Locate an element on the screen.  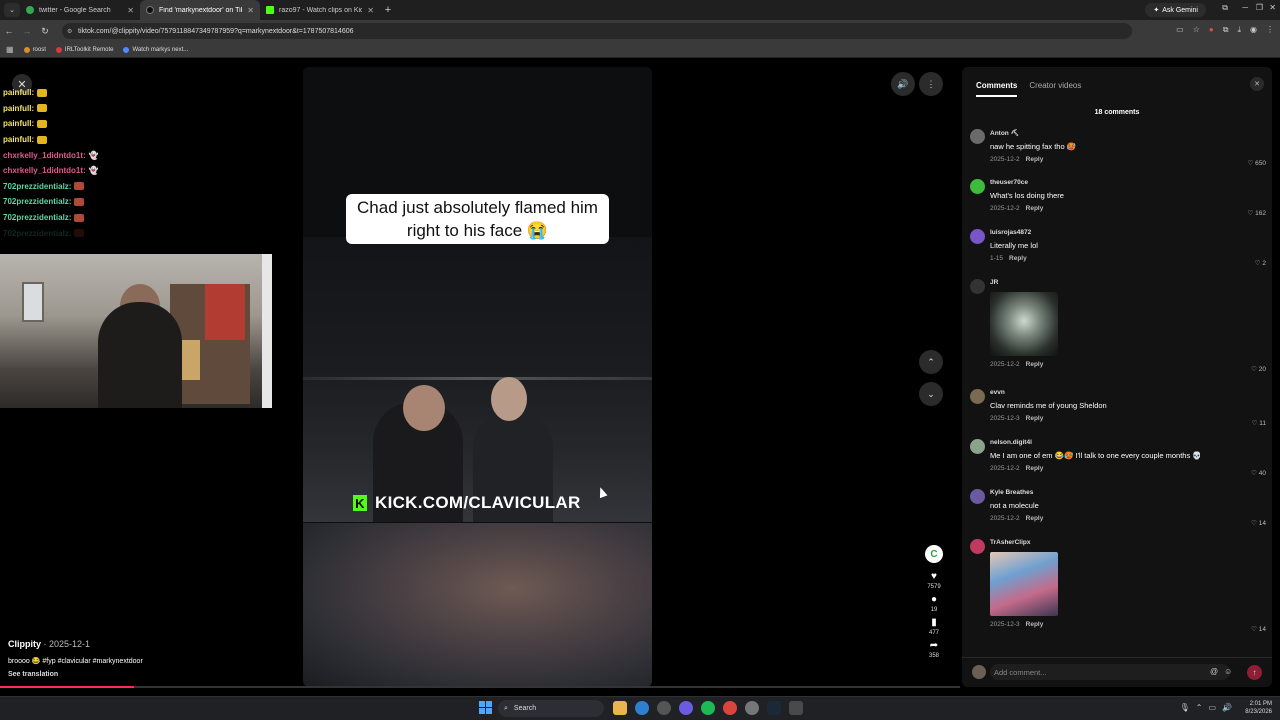
extension-record-icon: ● is located at coordinates (1211, 30).